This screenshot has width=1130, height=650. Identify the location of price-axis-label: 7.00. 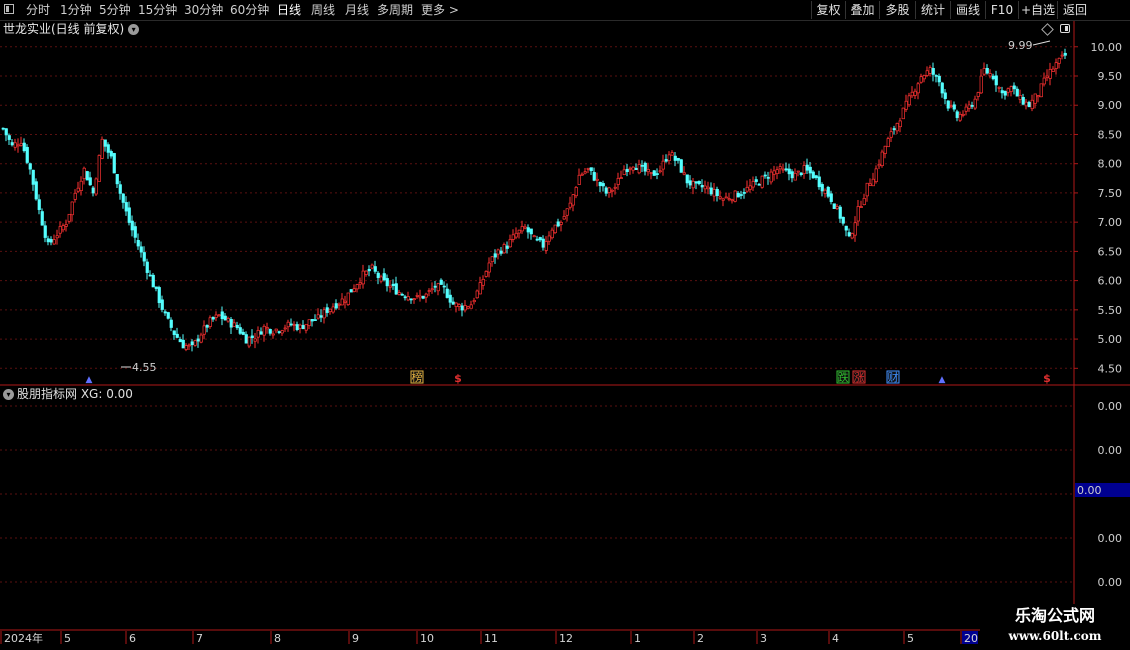
(1110, 222).